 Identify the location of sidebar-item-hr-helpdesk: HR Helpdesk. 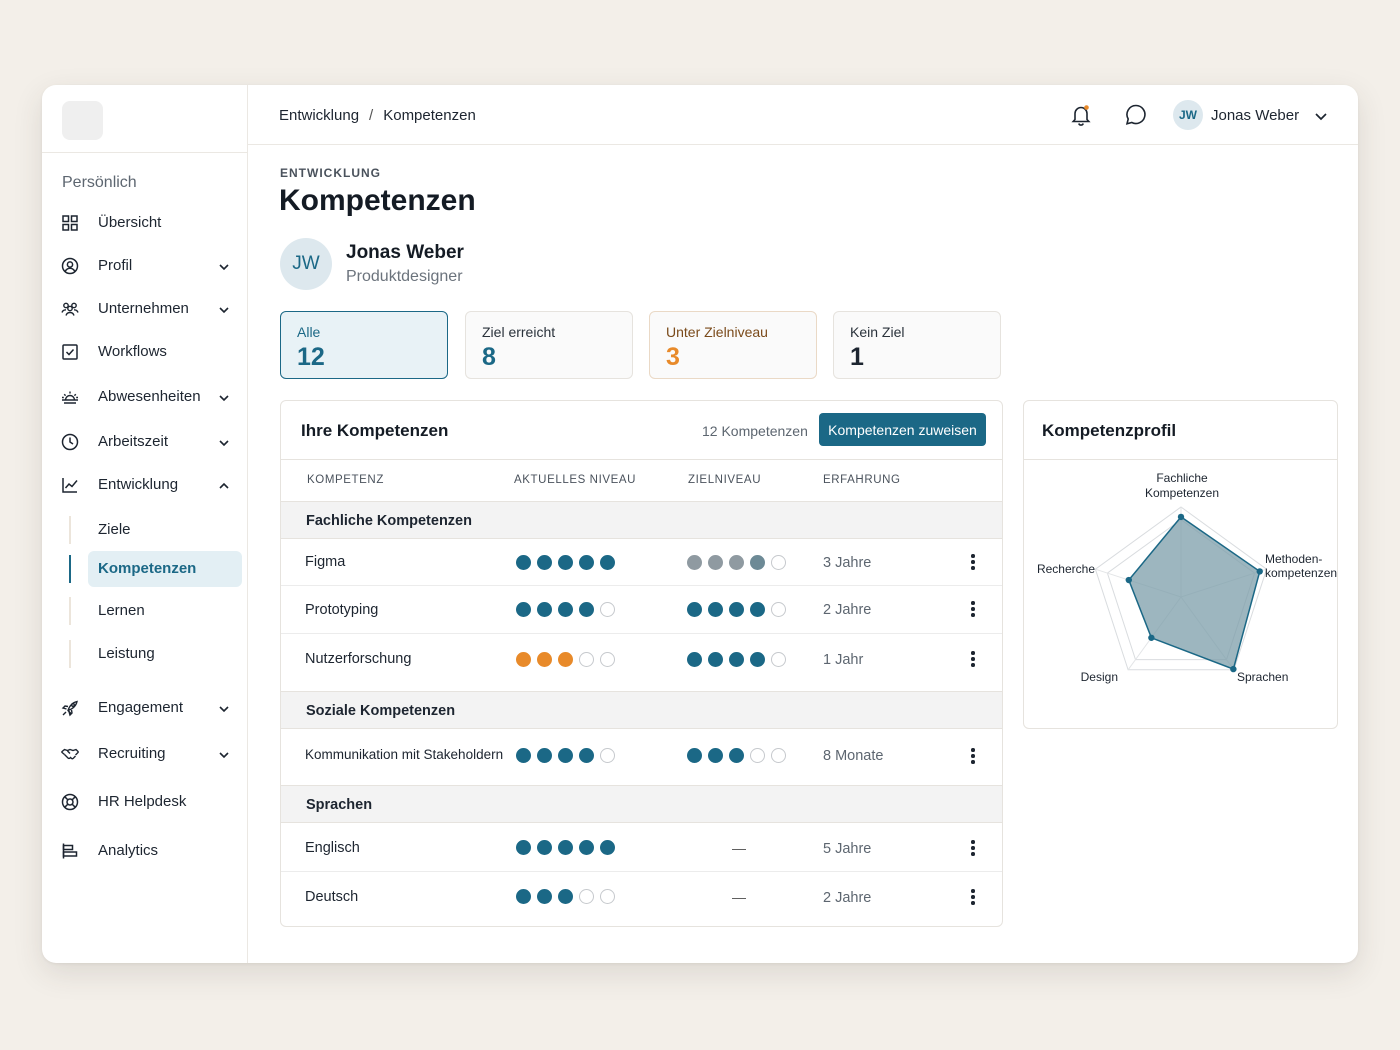
(145, 802).